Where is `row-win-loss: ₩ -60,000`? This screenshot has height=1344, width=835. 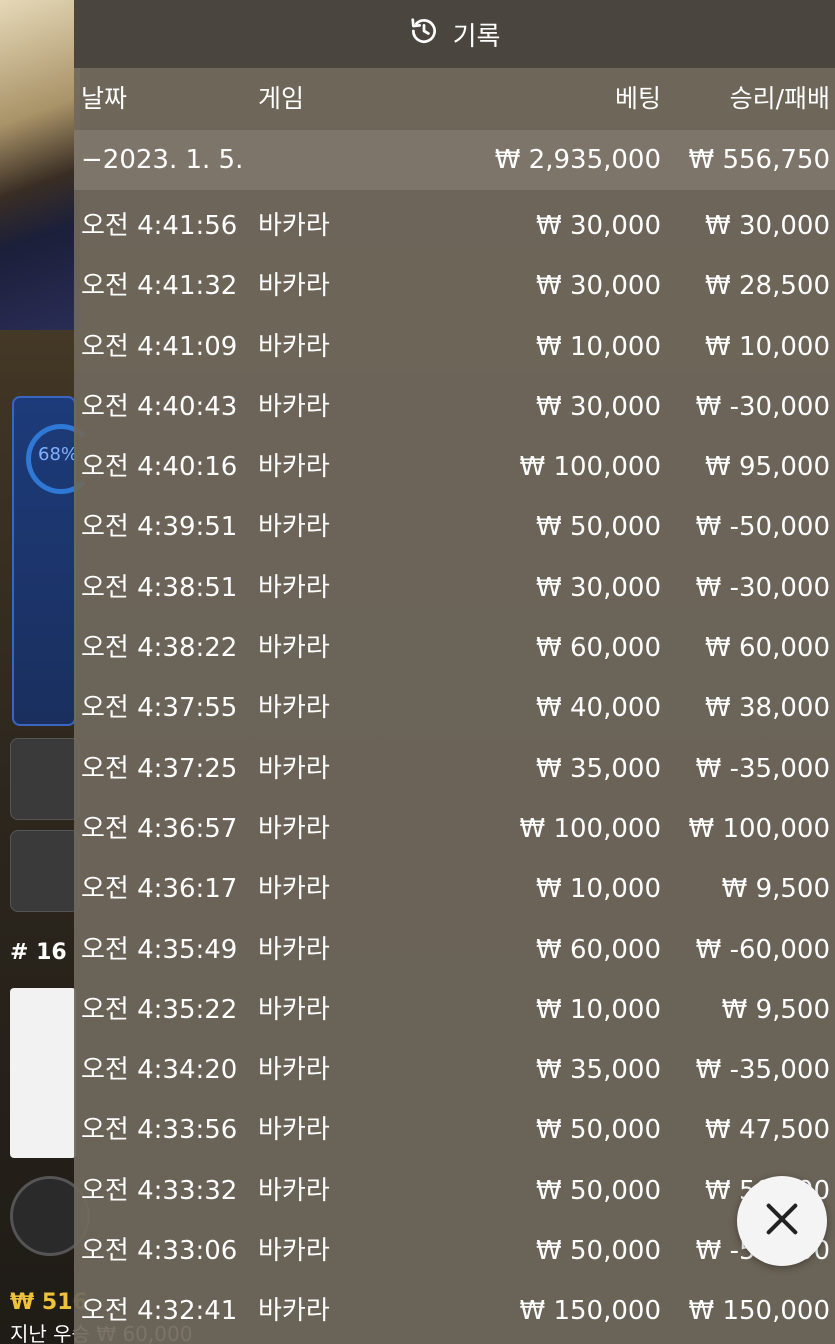 row-win-loss: ₩ -60,000 is located at coordinates (762, 949).